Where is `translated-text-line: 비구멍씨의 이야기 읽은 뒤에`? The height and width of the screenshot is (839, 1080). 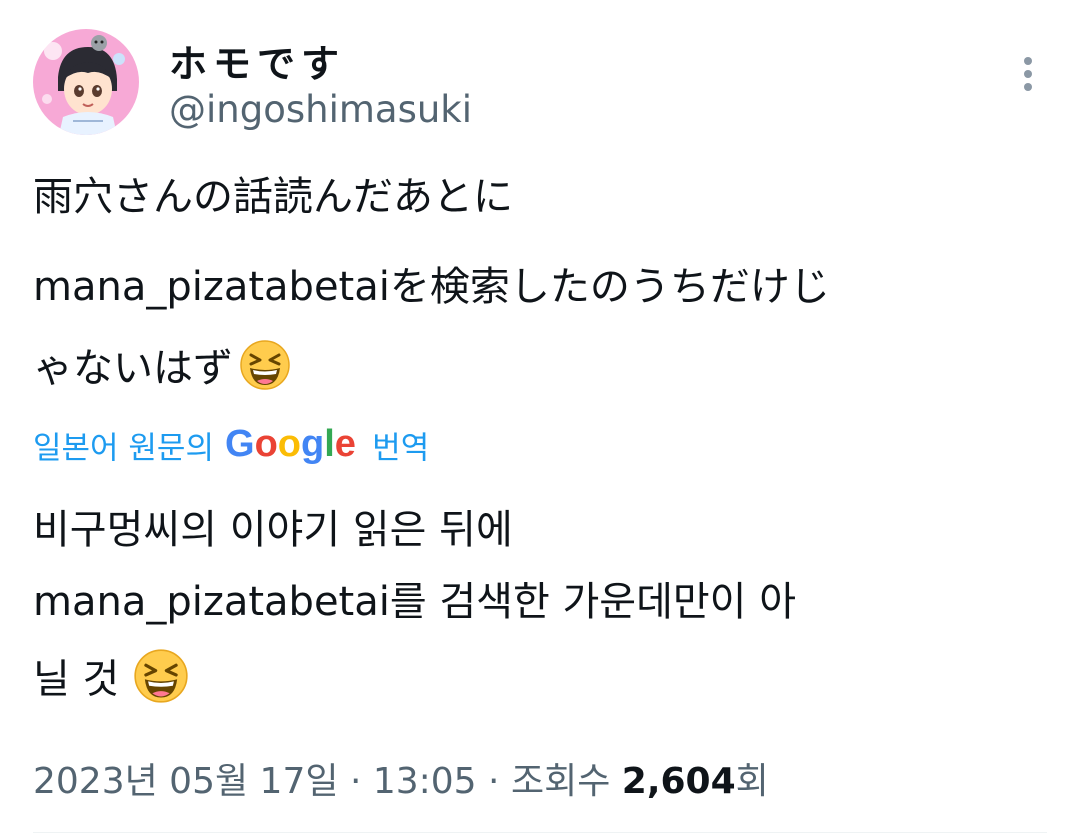 translated-text-line: 비구멍씨의 이야기 읽은 뒤에 is located at coordinates (273, 530).